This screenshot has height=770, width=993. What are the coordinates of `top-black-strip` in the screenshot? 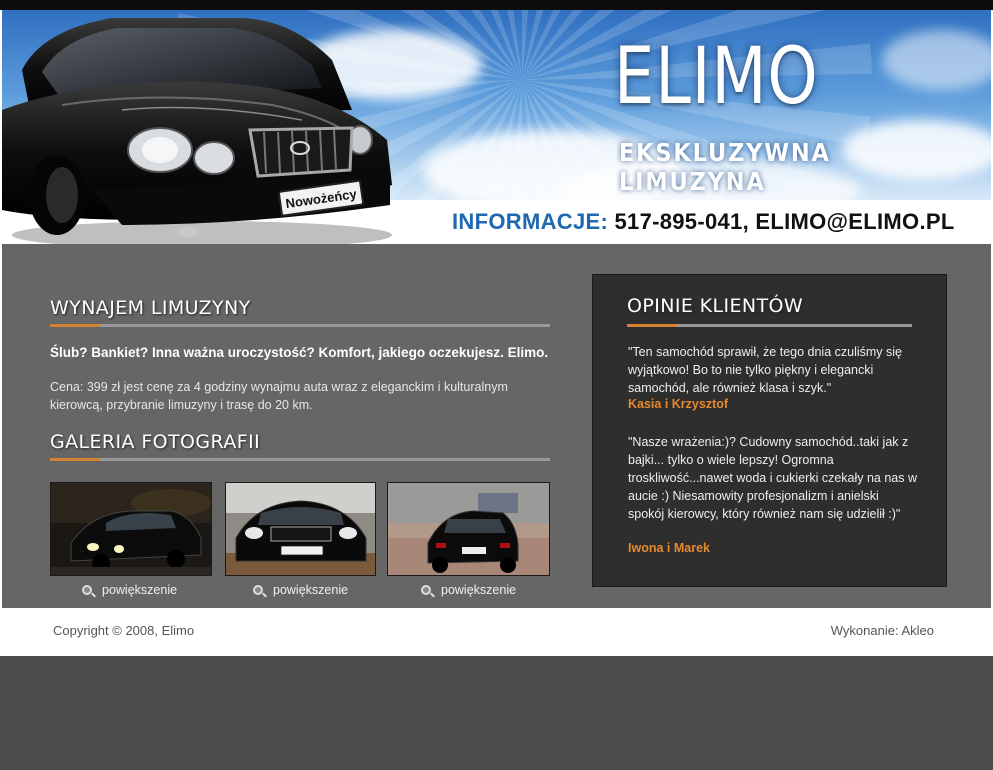 It's located at (496, 5).